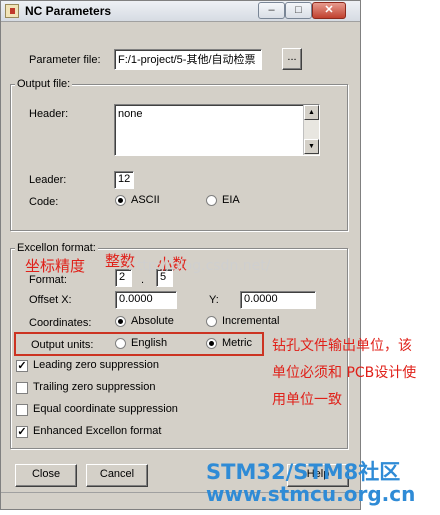  What do you see at coordinates (68, 11) in the screenshot?
I see `window-title: NC Parameters` at bounding box center [68, 11].